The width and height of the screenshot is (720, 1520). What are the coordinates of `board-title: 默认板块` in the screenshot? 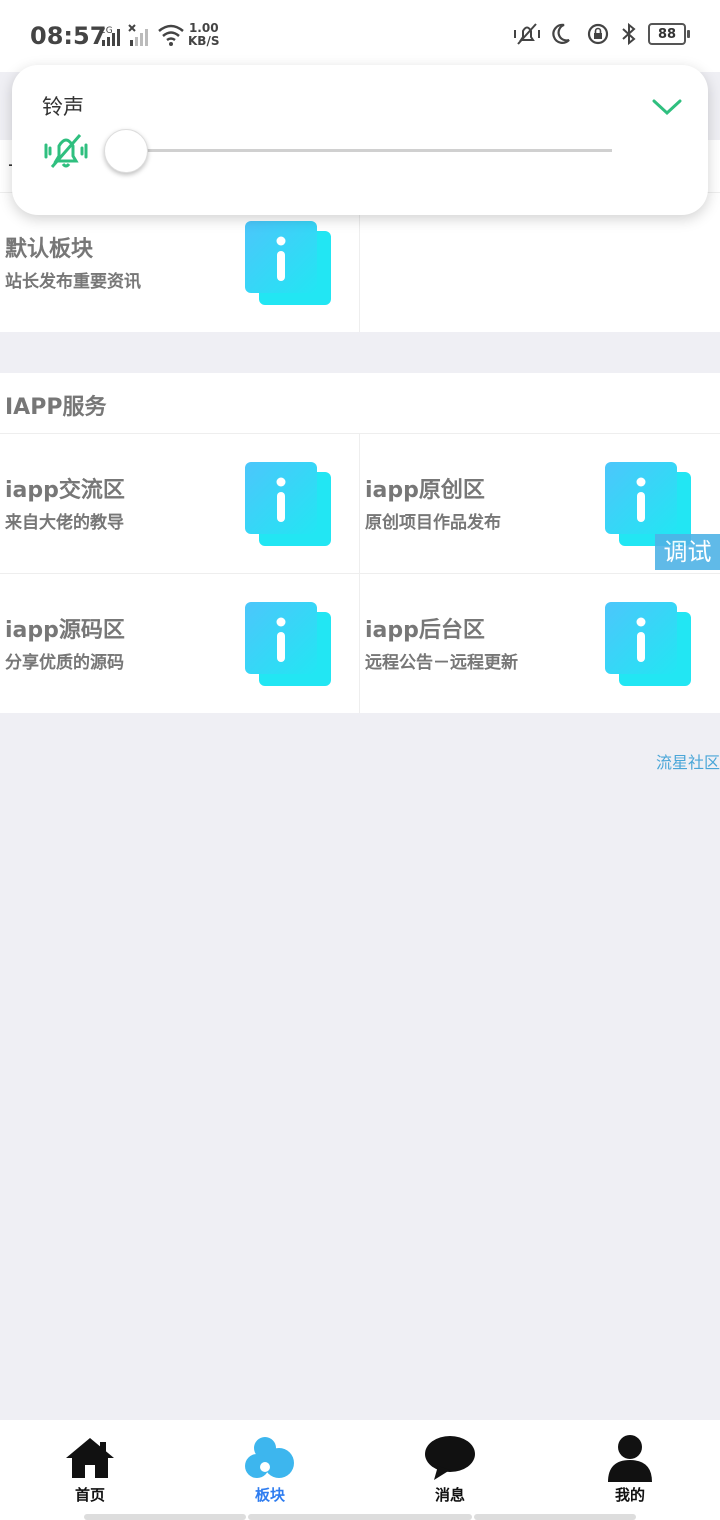 It's located at (49, 249).